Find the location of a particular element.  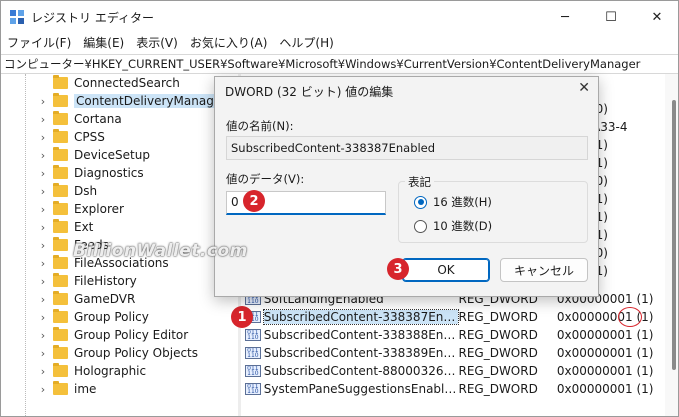

scrollbar-thumb is located at coordinates (674, 235).